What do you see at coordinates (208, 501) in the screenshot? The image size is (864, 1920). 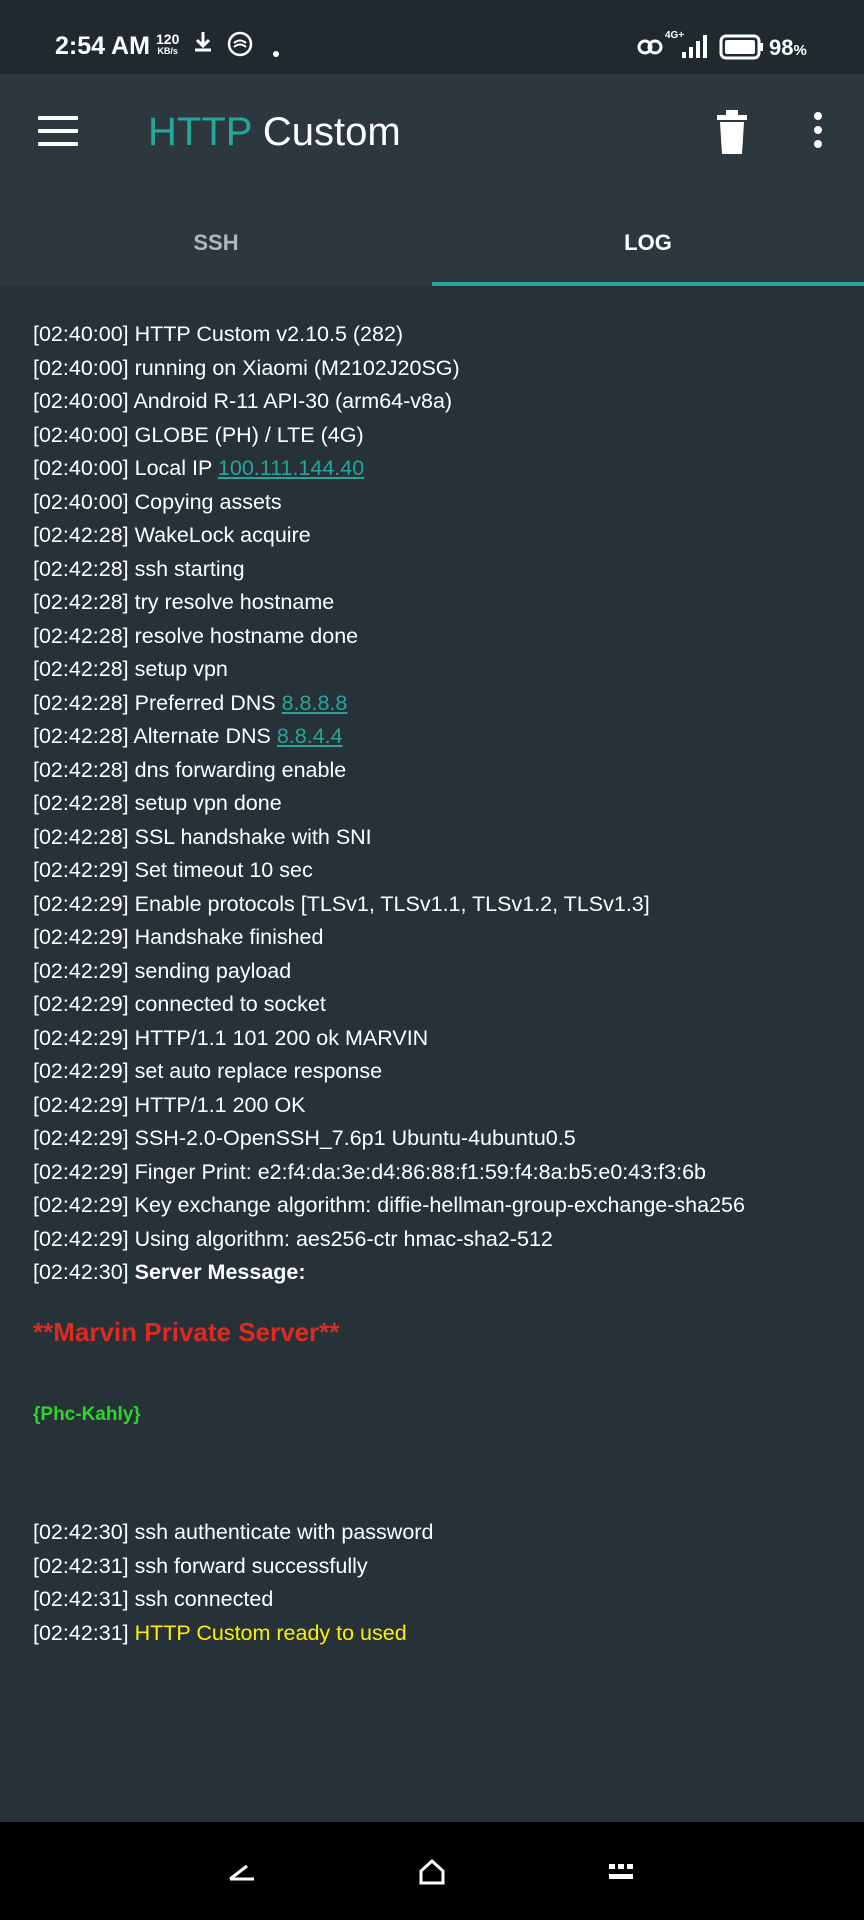 I see `log-message: Copying assets` at bounding box center [208, 501].